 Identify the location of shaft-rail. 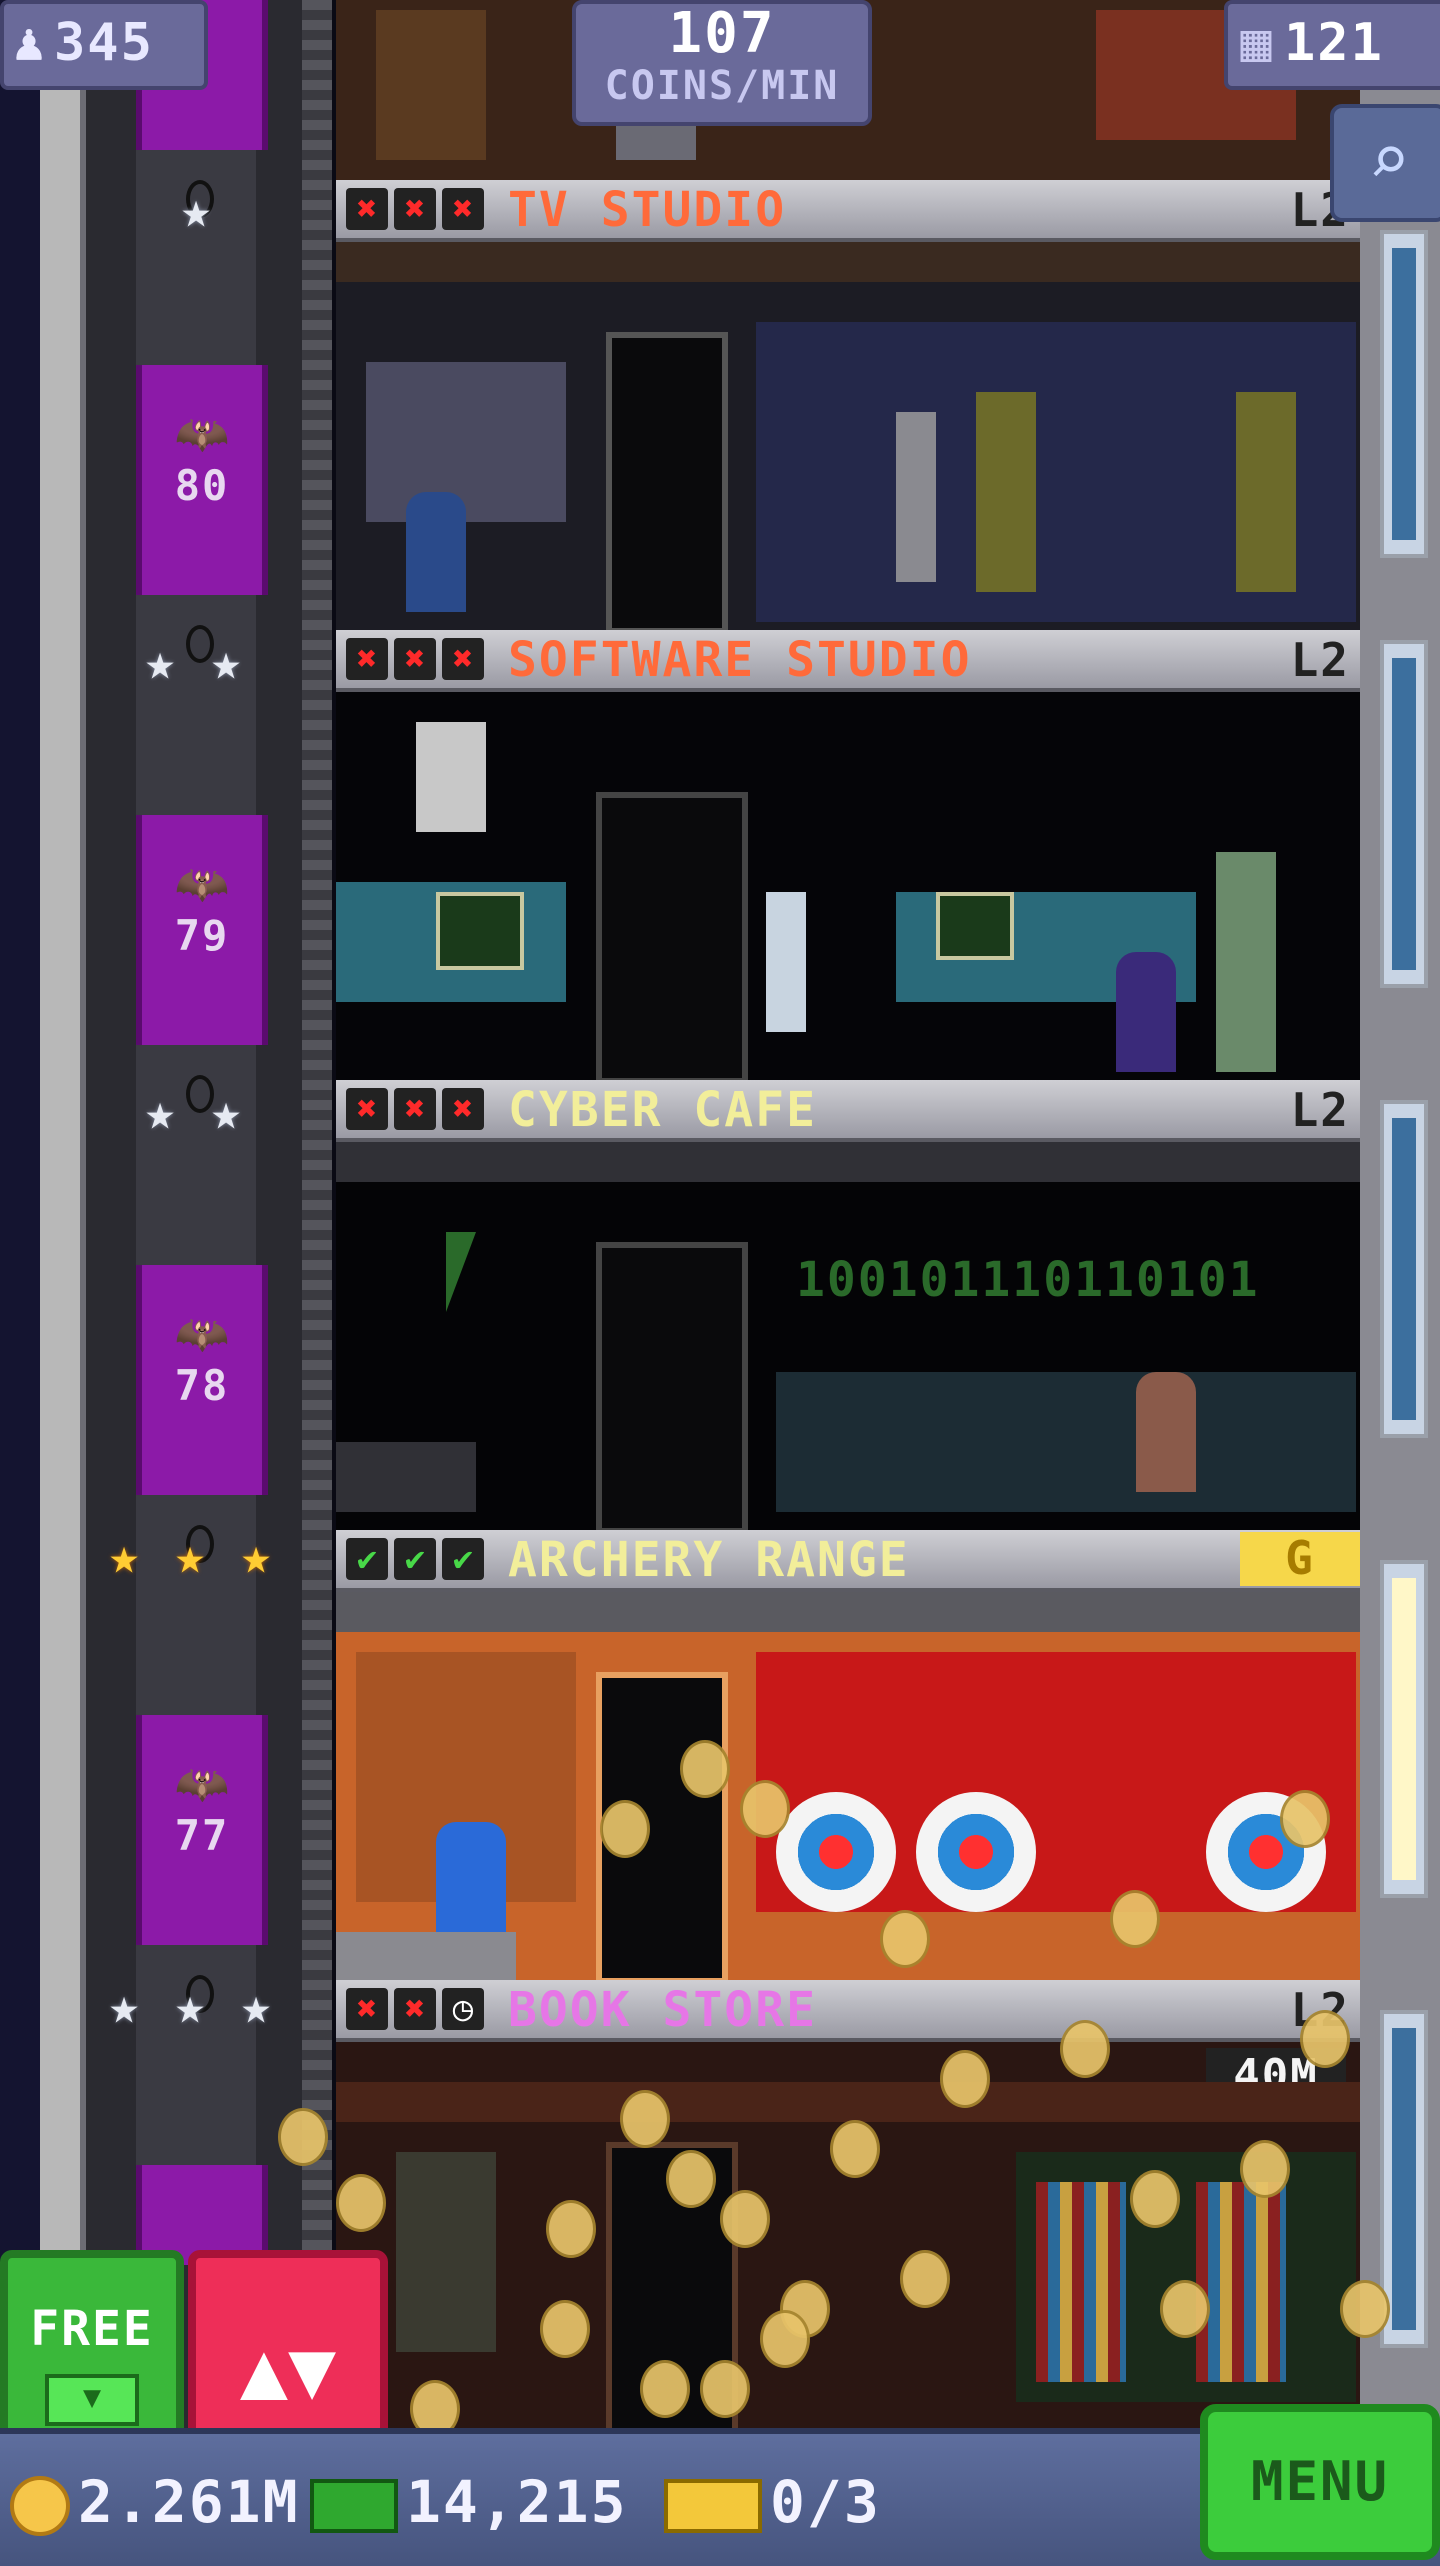
(317, 1280).